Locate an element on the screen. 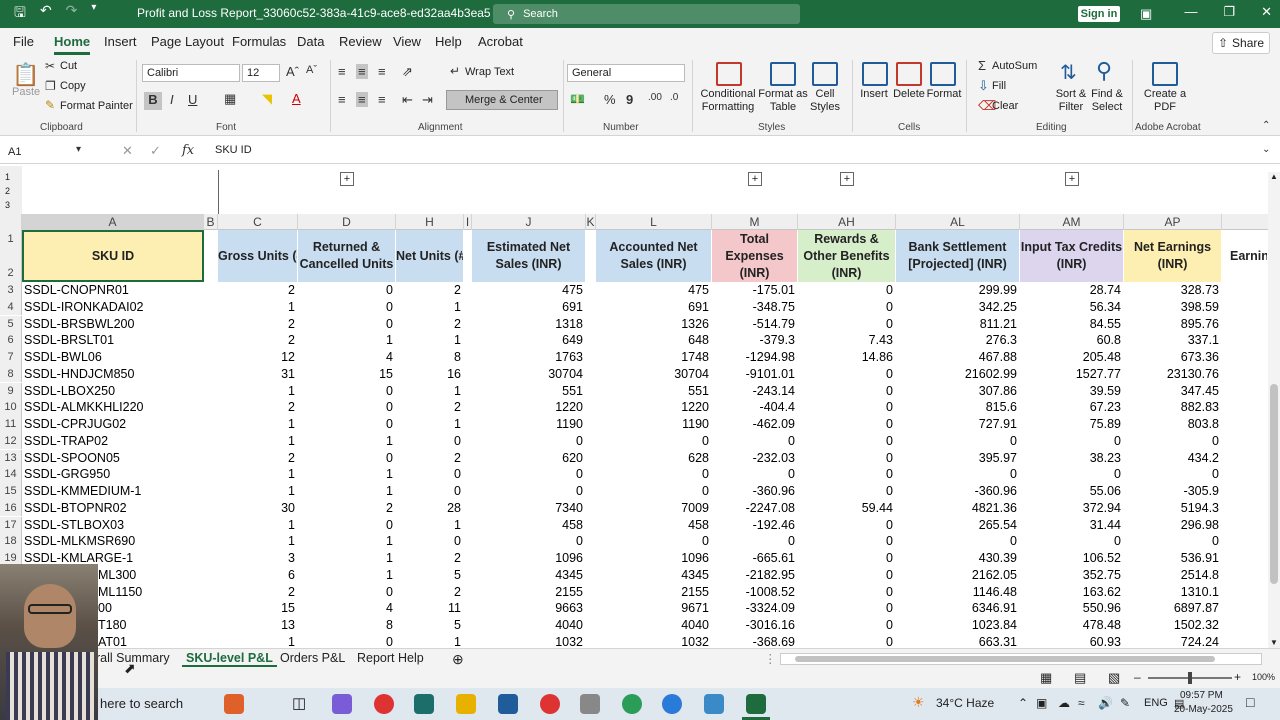 The width and height of the screenshot is (1280, 720). cell-sku-id: SSDL-STLBOX03 is located at coordinates (113, 525).